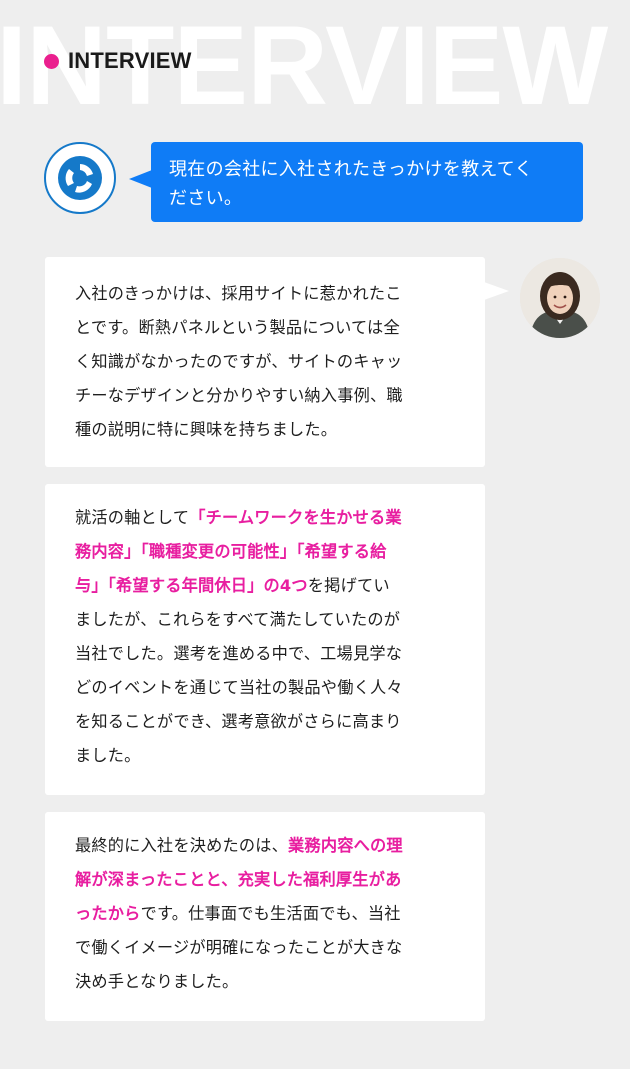 The height and width of the screenshot is (1069, 630). What do you see at coordinates (238, 619) in the screenshot?
I see `answer-text: ましたが、これらをすべて満たしていたのが` at bounding box center [238, 619].